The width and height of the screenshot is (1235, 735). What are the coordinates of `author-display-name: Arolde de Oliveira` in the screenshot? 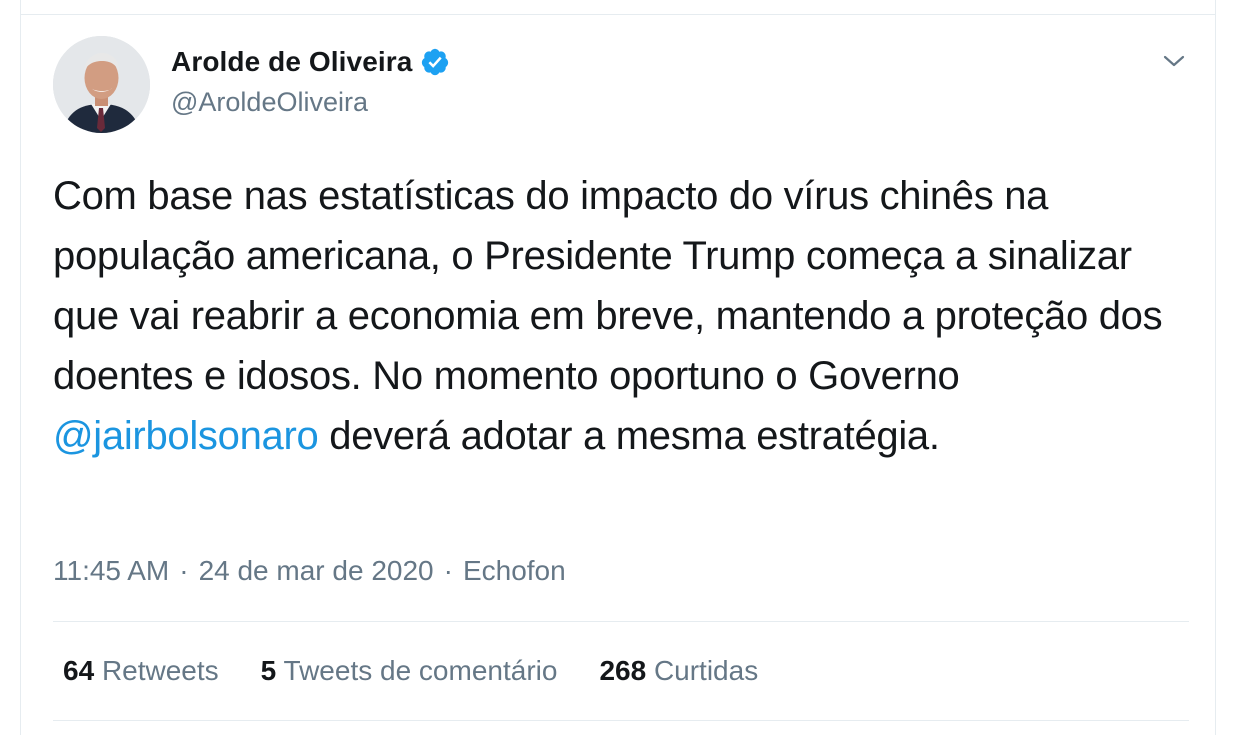 It's located at (291, 62).